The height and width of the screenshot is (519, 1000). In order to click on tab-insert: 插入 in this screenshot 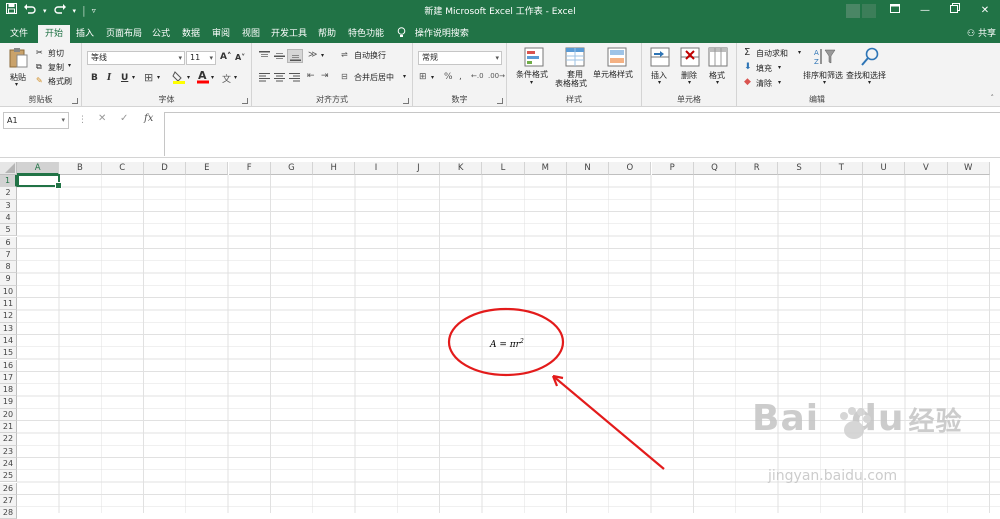, I will do `click(85, 34)`.